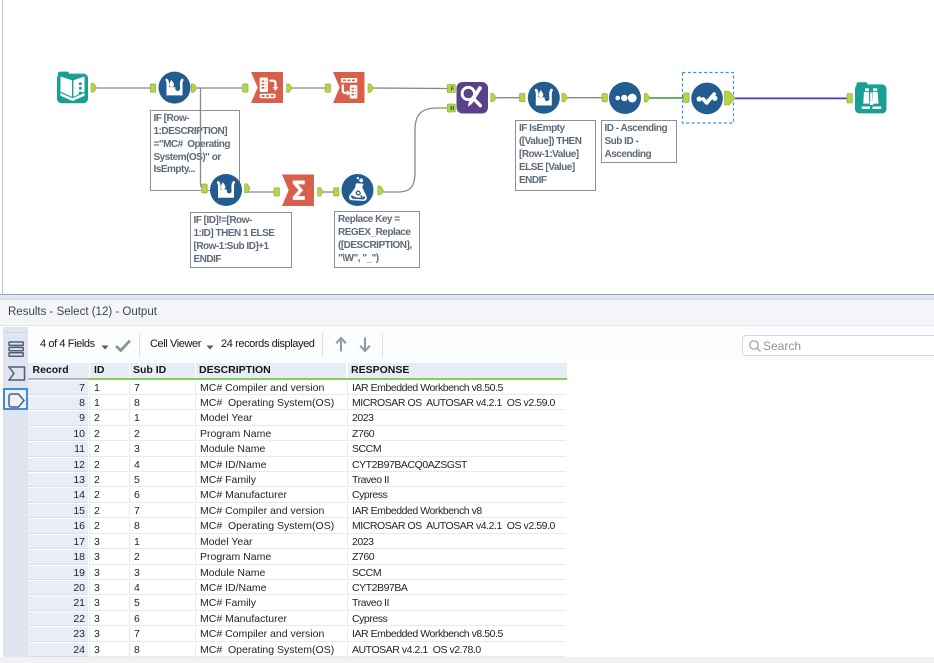  Describe the element at coordinates (453, 90) in the screenshot. I see `svg-text: F` at that location.